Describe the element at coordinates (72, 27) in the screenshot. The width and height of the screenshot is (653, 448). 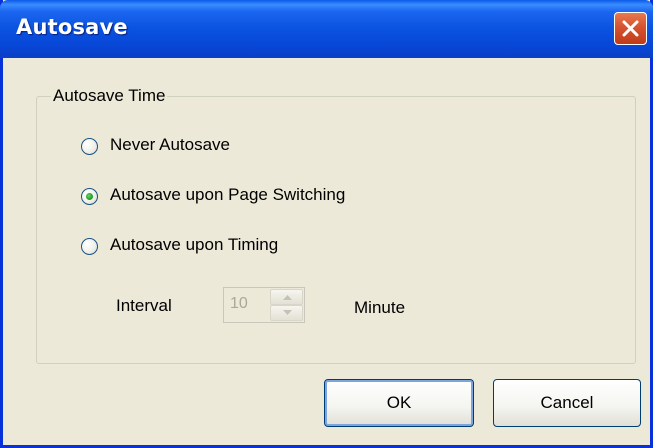
I see `dialog-title: Autosave` at that location.